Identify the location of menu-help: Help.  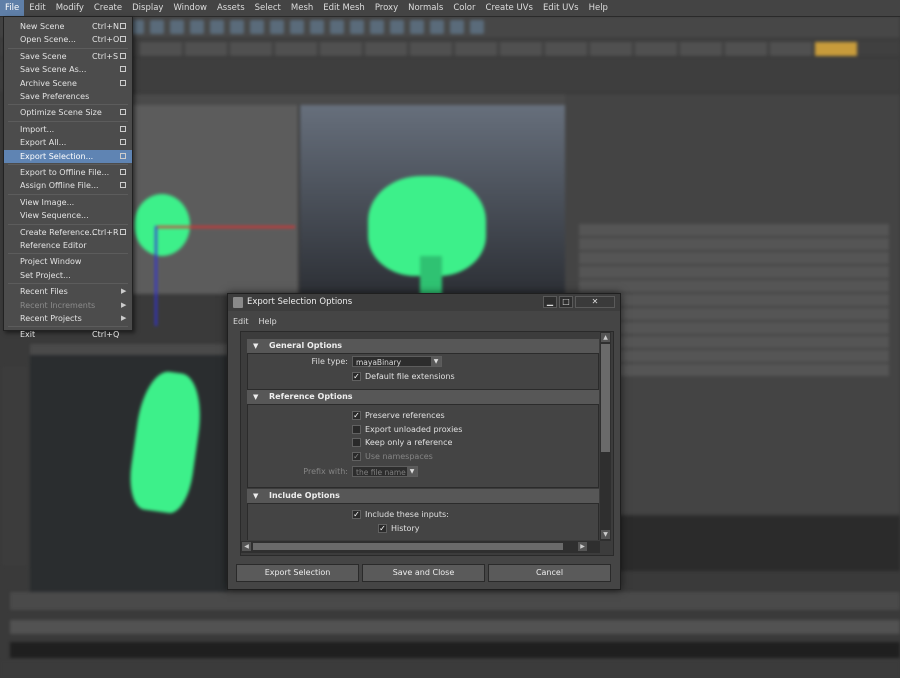
(598, 8).